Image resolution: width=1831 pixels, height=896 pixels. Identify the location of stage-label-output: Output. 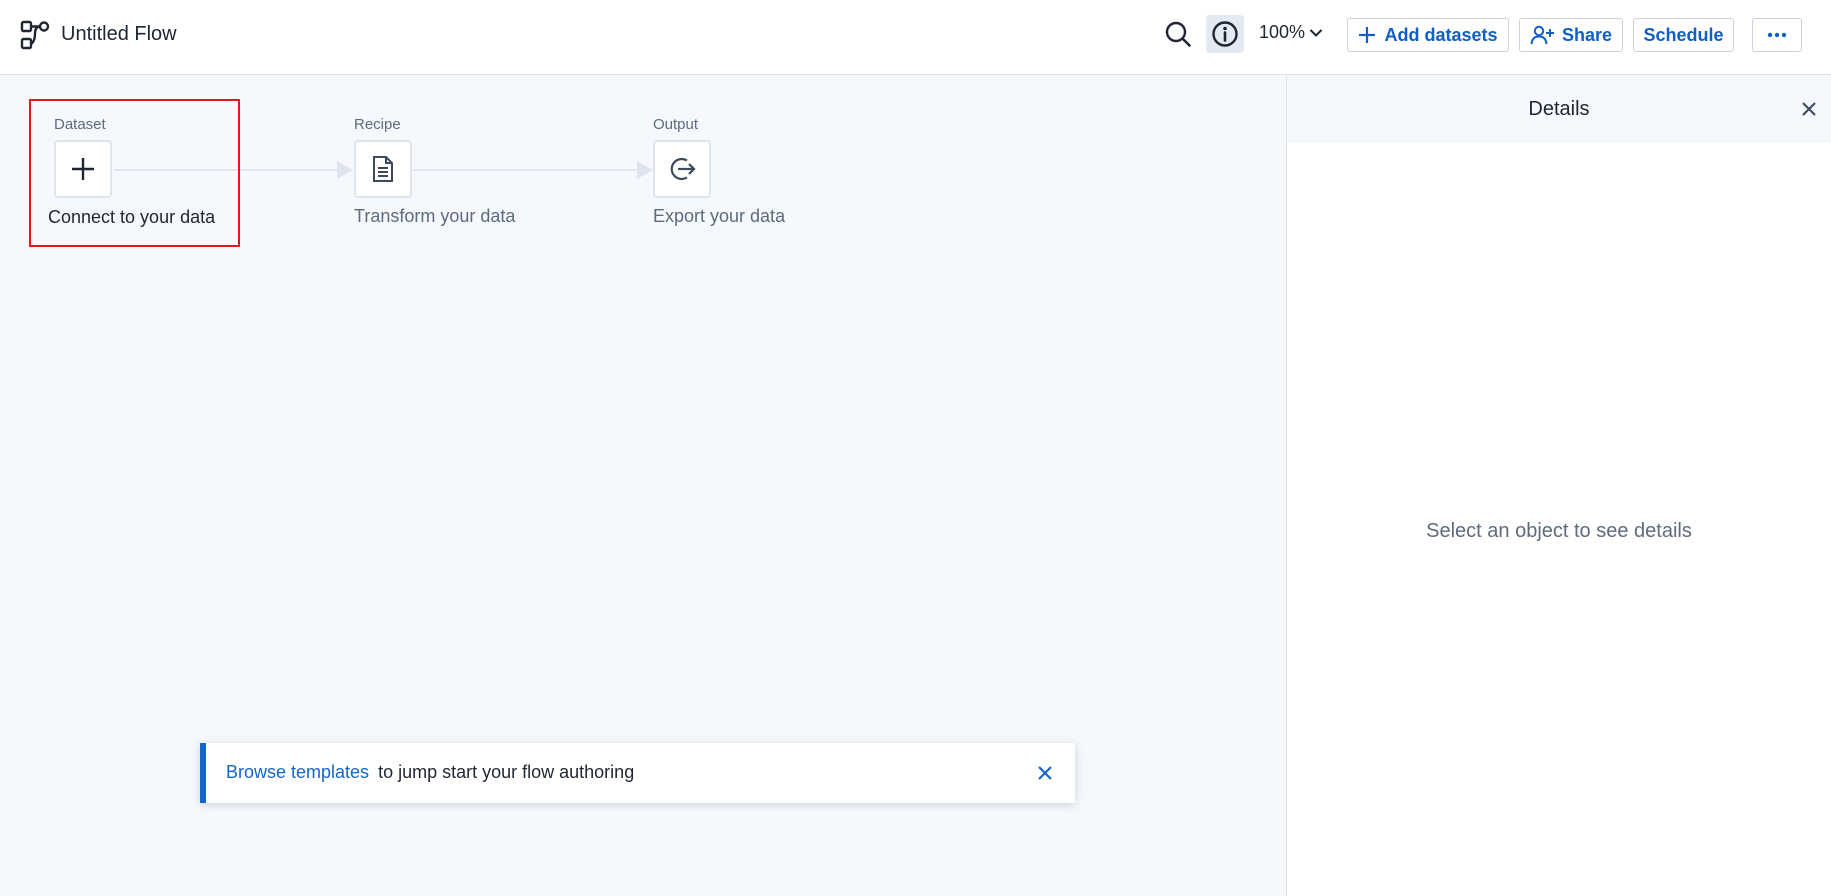
(676, 124).